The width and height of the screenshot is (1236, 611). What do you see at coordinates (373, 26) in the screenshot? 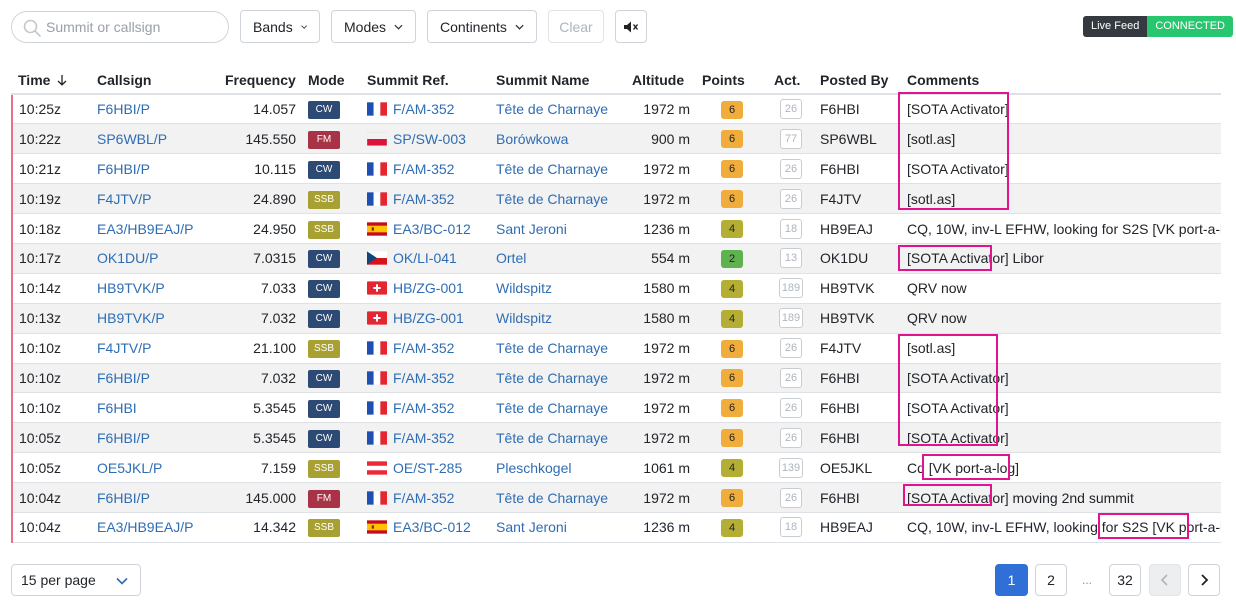
I see `modes-dropdown: Modes` at bounding box center [373, 26].